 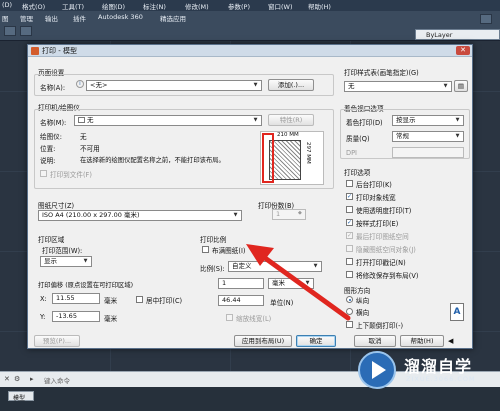 What do you see at coordinates (438, 366) in the screenshot?
I see `watermark-brand: 溜溜自学` at bounding box center [438, 366].